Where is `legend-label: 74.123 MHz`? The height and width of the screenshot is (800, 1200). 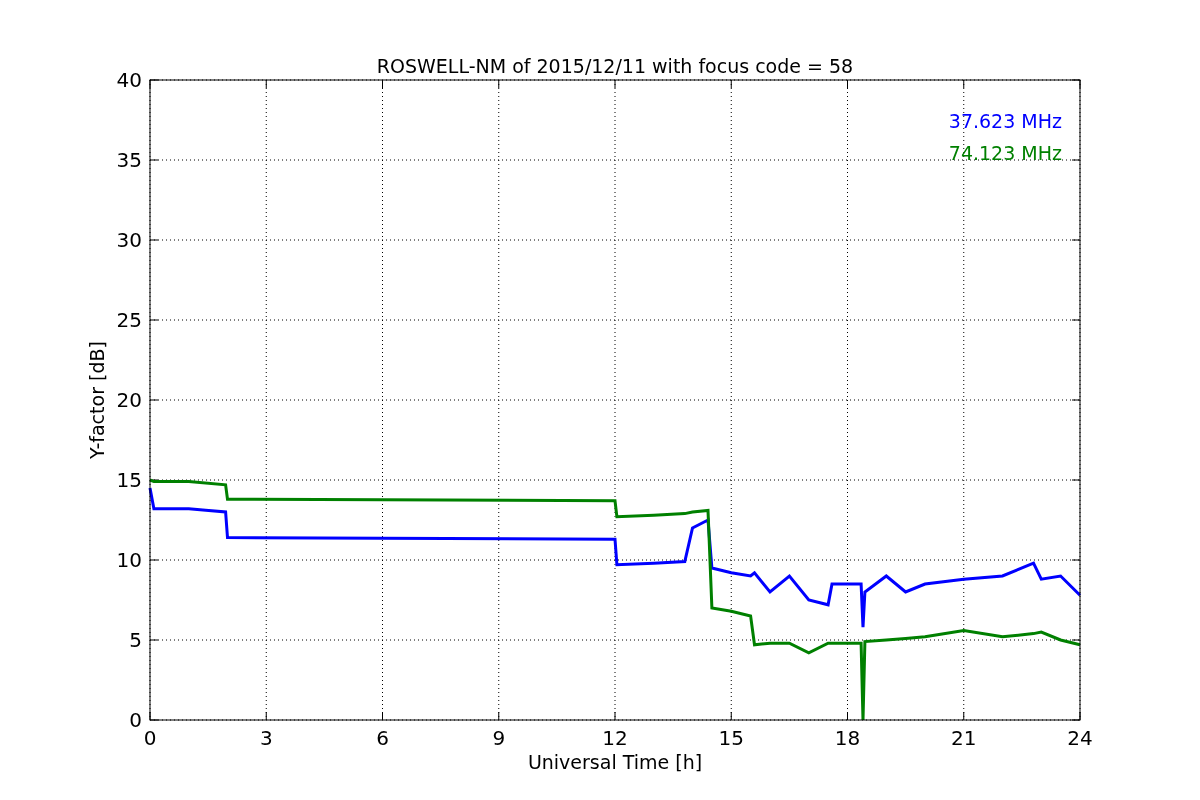 legend-label: 74.123 MHz is located at coordinates (1005, 153).